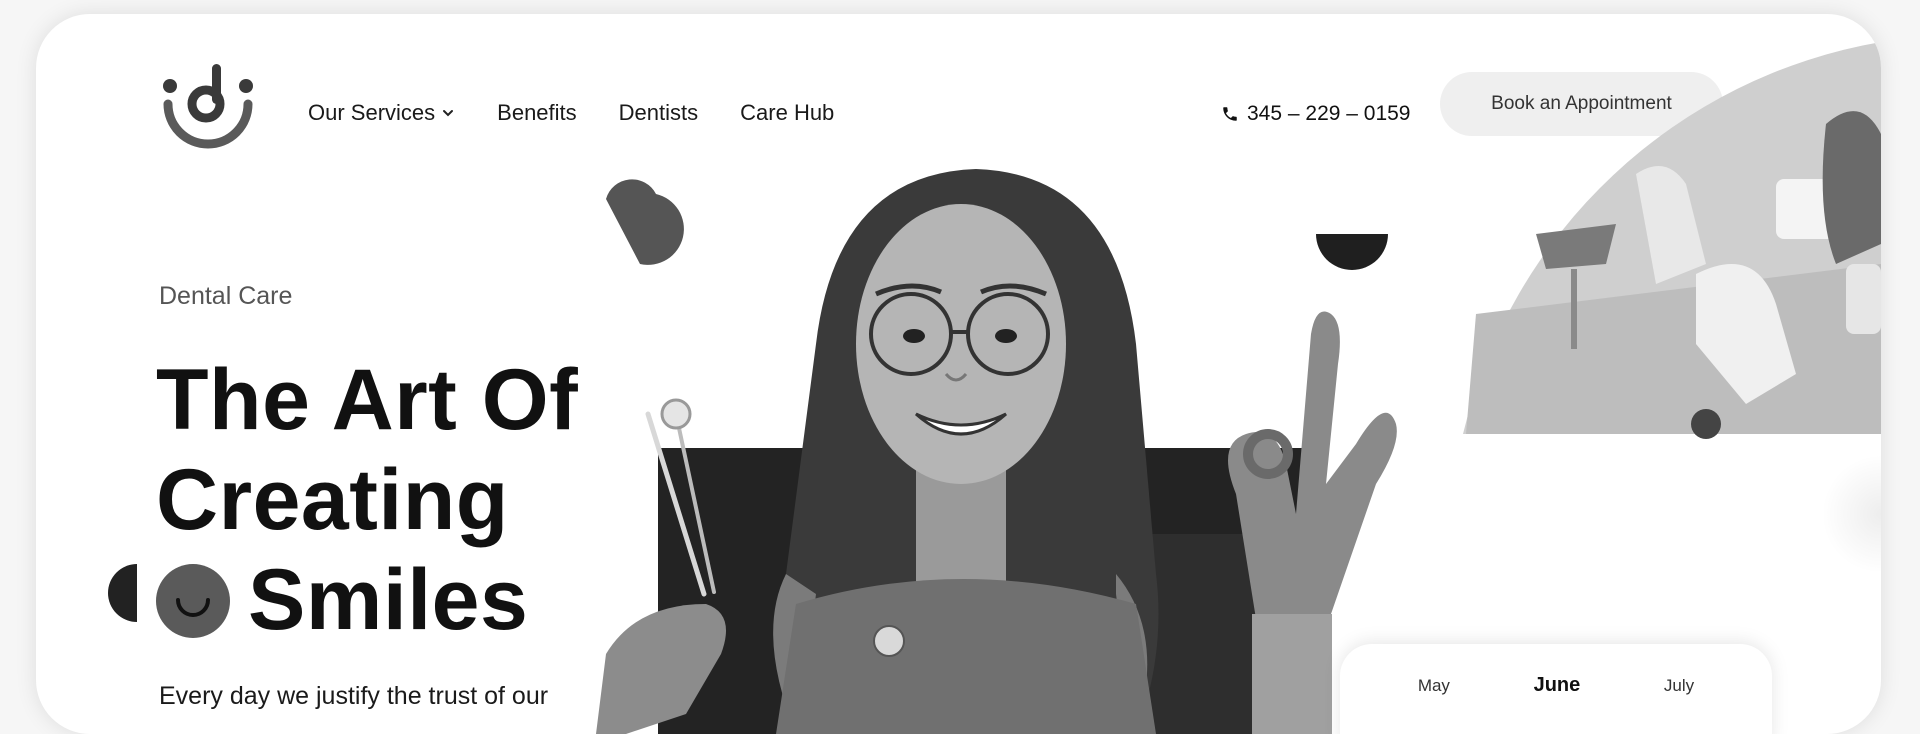 The image size is (1920, 734). I want to click on nav-label-our-services: Our Services, so click(372, 112).